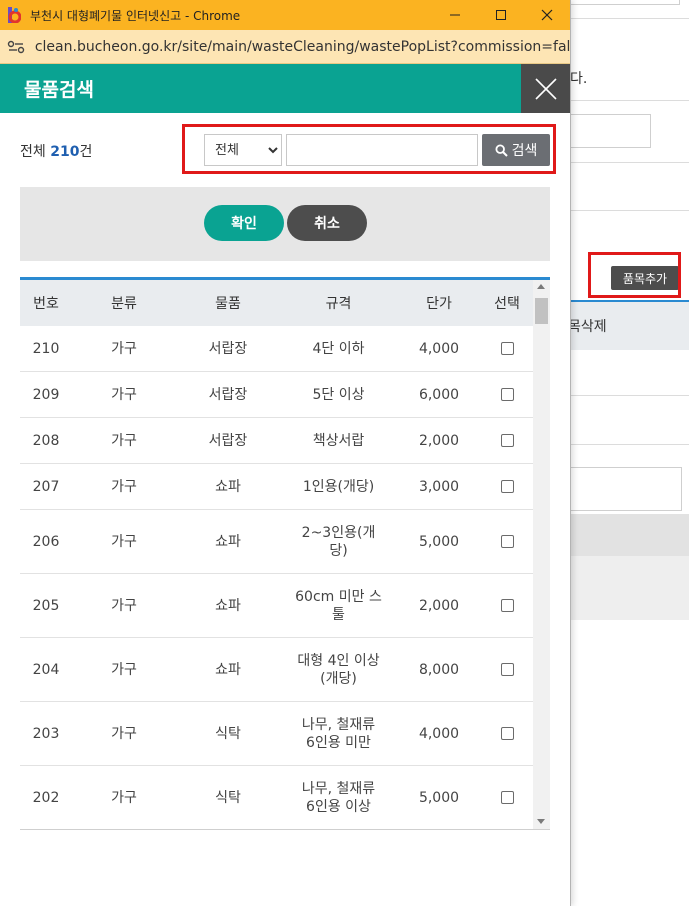 This screenshot has height=906, width=689. I want to click on cell-spec: 대형 4인 이상 (개당), so click(338, 669).